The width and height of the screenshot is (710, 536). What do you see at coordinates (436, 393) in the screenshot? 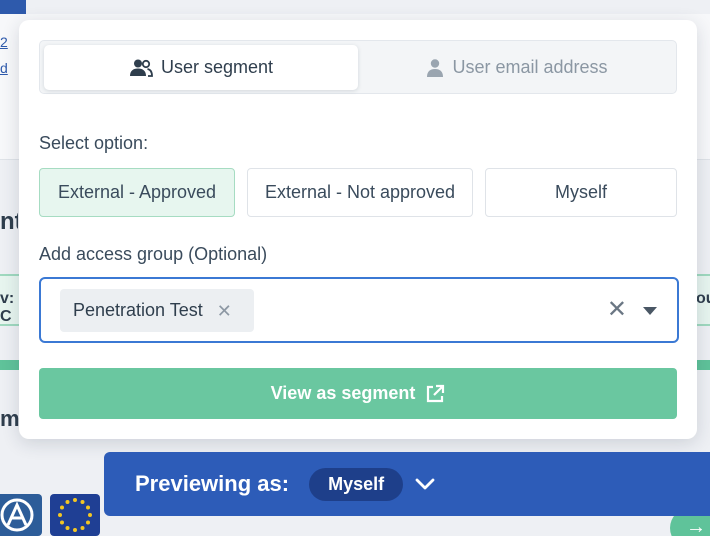
I see `external-link-icon` at bounding box center [436, 393].